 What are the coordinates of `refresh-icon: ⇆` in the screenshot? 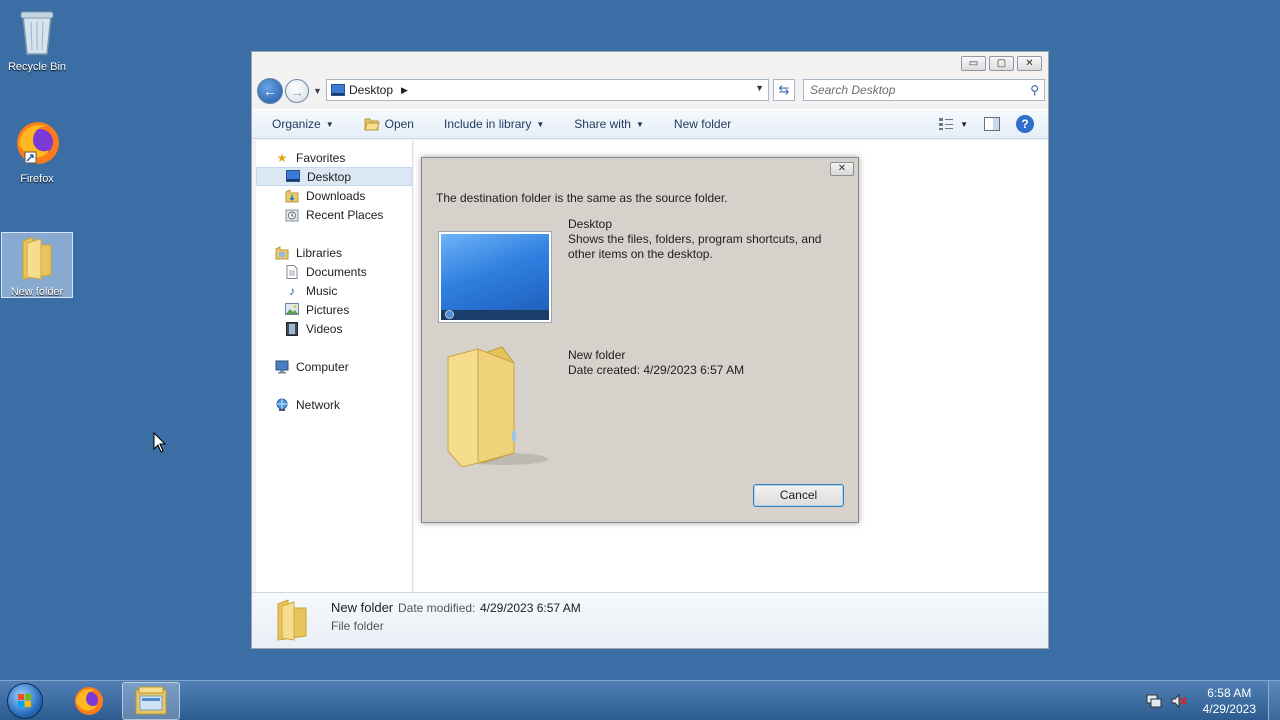 It's located at (784, 89).